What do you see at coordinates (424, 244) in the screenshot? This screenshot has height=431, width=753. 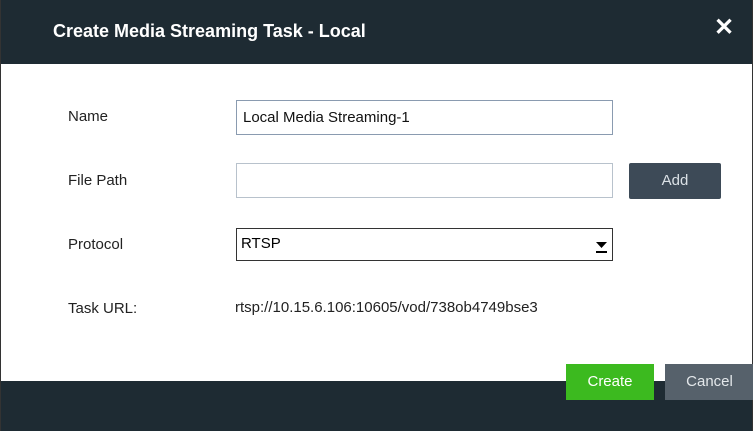 I see `protocol-select: RTSP` at bounding box center [424, 244].